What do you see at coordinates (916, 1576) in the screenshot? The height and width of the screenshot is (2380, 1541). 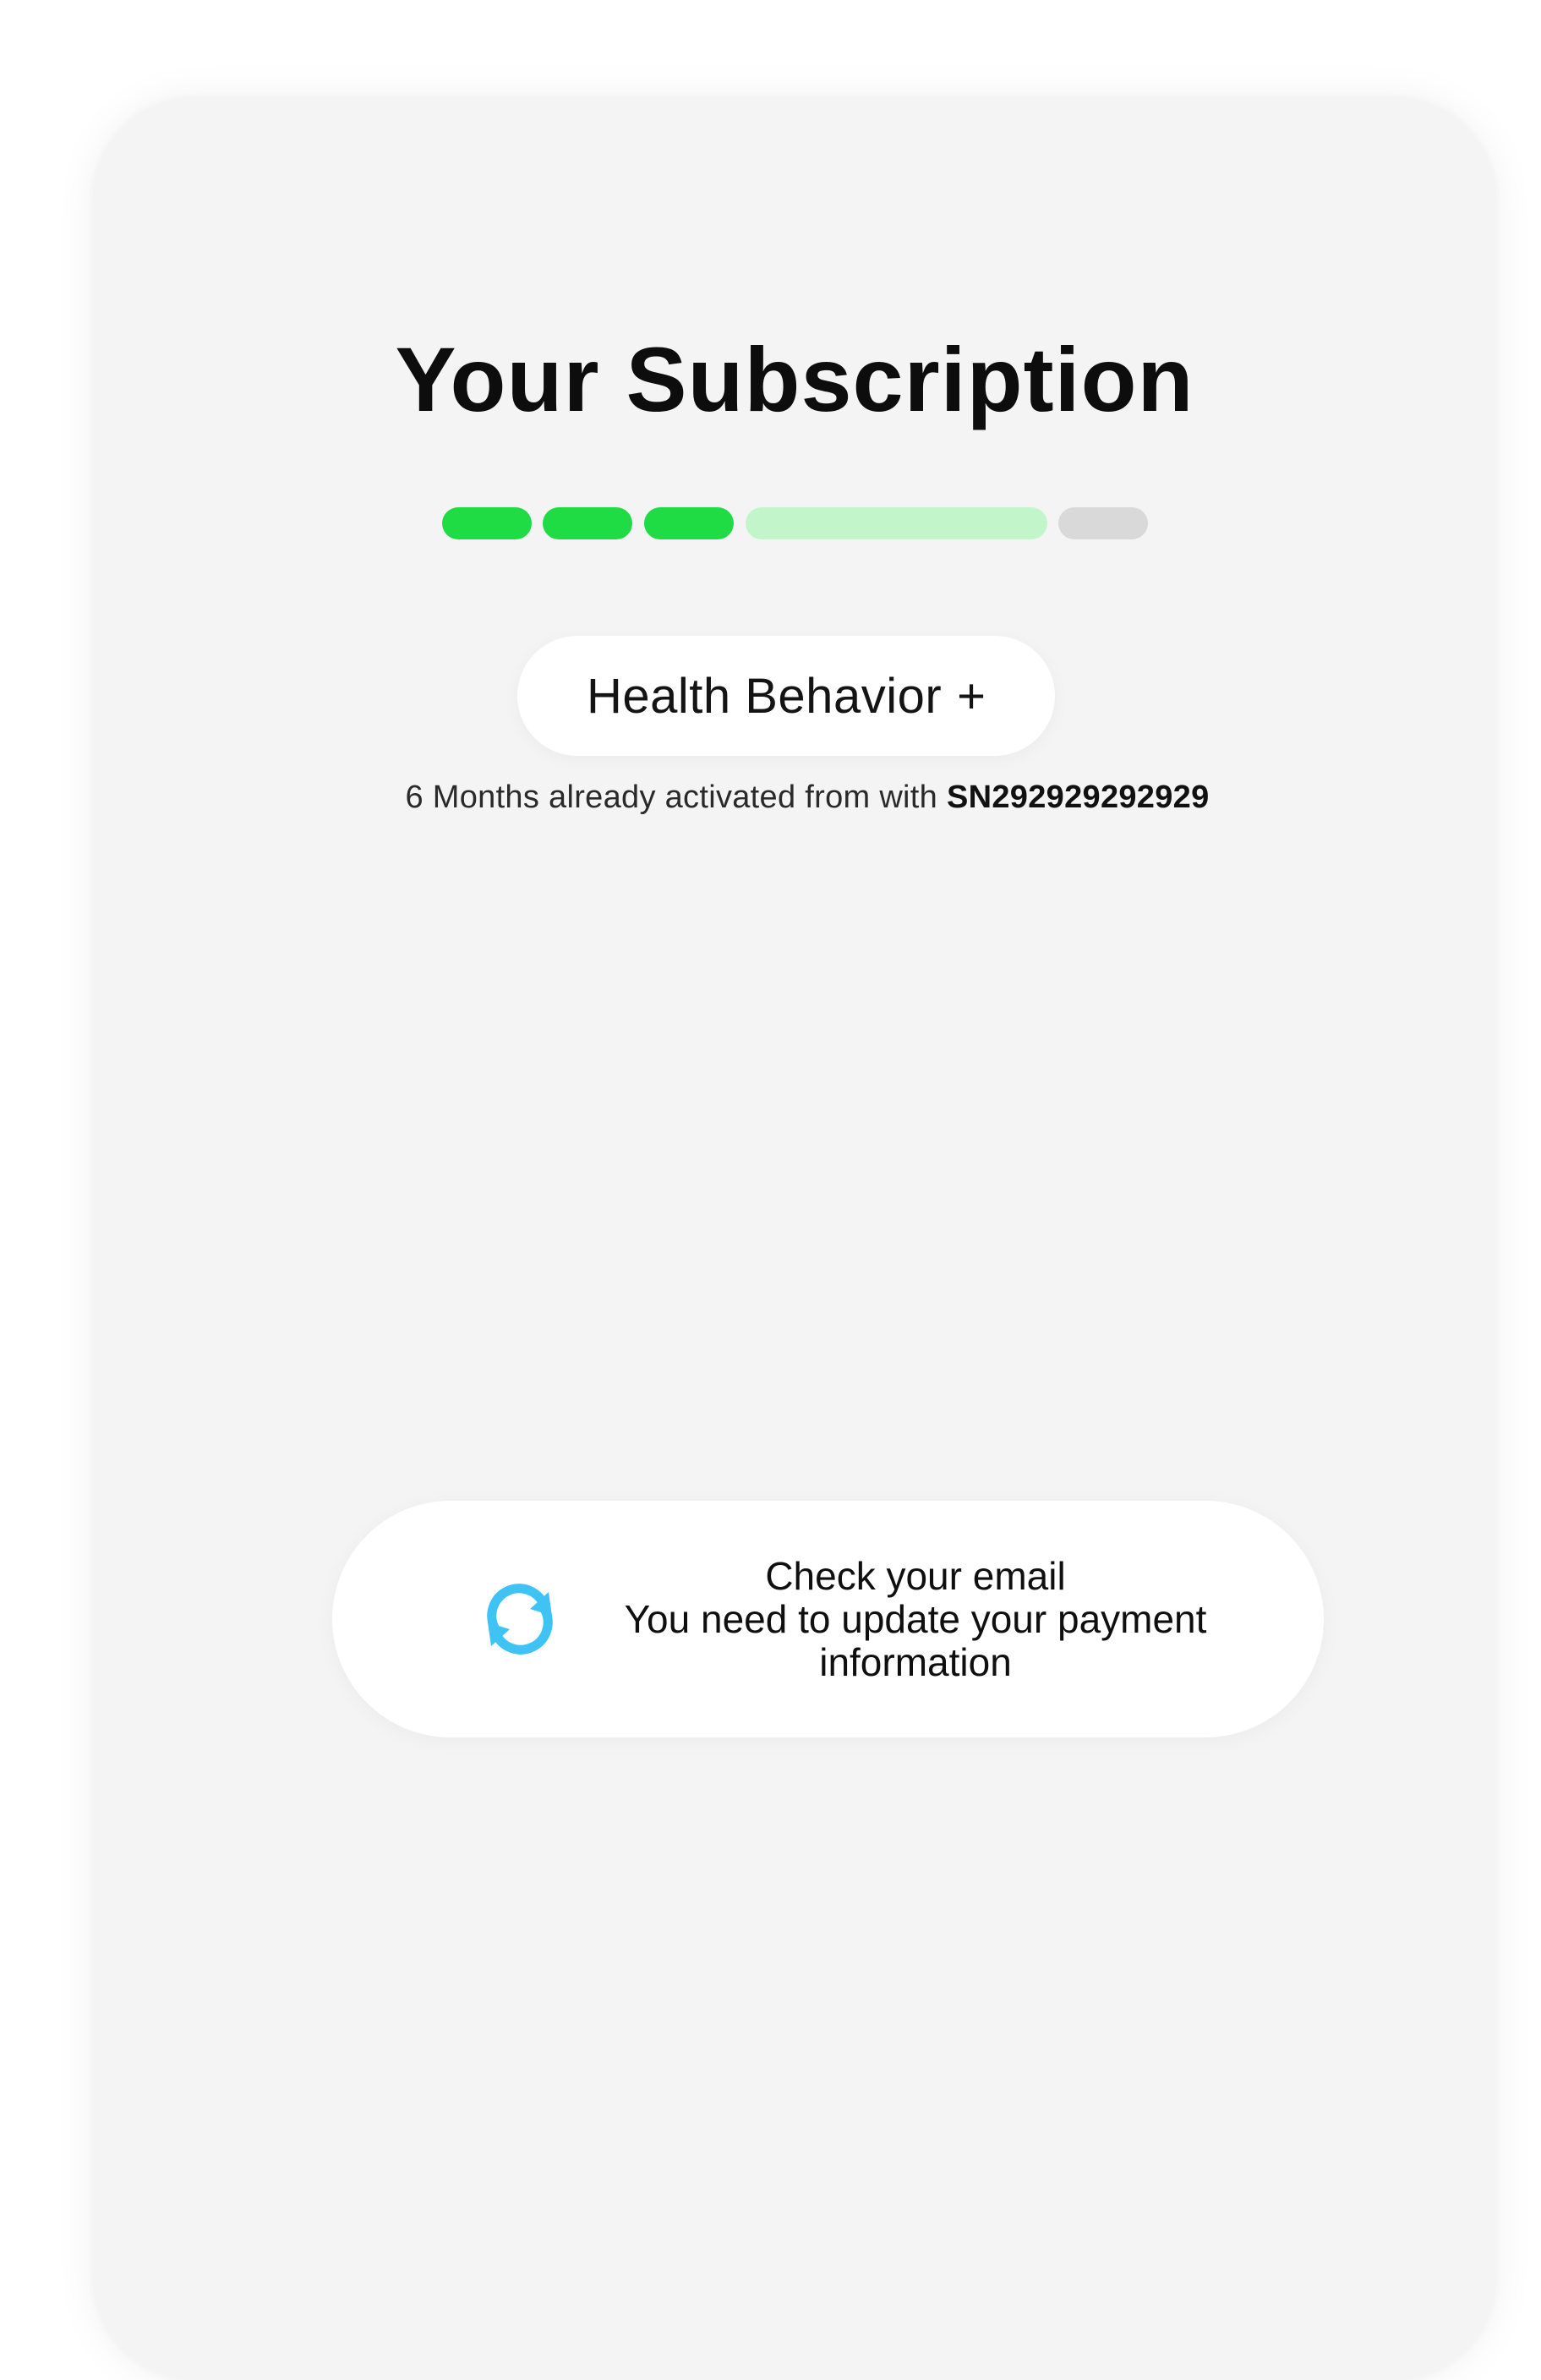 I see `notice-title: Check your email` at bounding box center [916, 1576].